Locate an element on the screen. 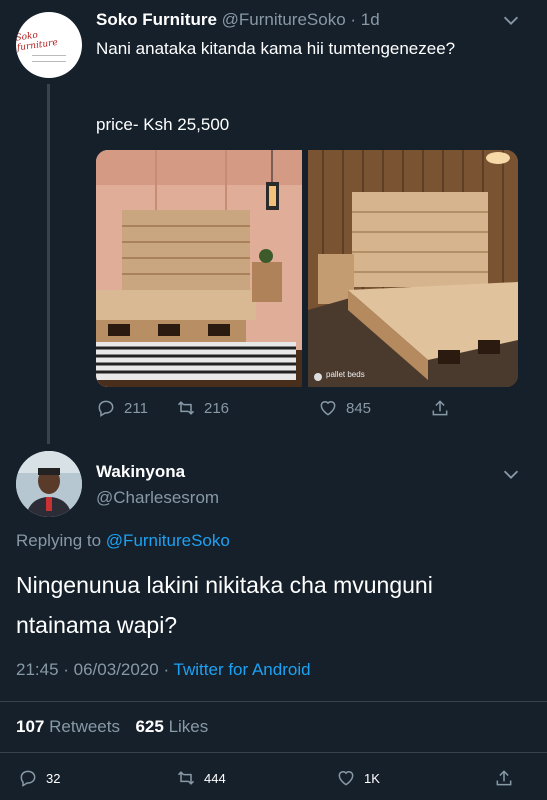  reply-like-count: 1K is located at coordinates (372, 778).